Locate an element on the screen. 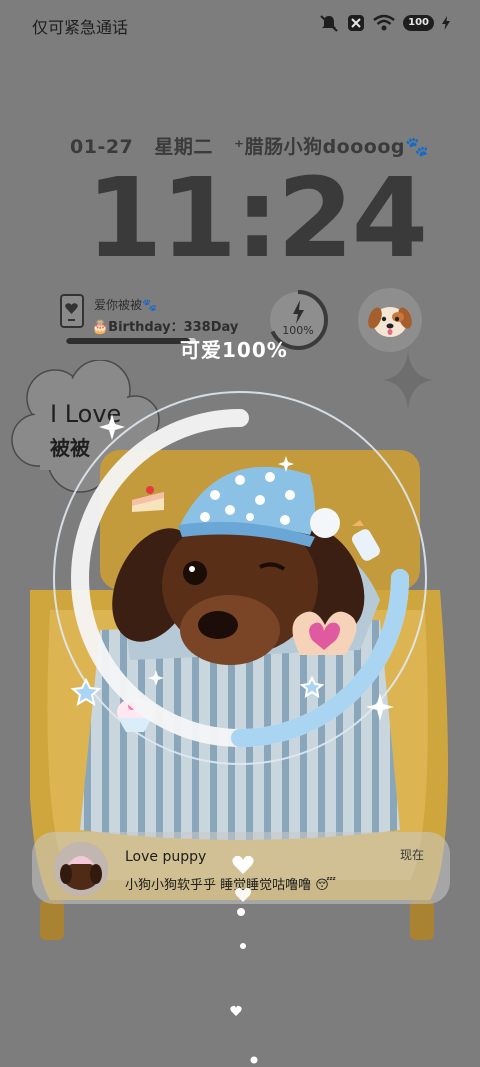  notification-time: 现在 is located at coordinates (412, 855).